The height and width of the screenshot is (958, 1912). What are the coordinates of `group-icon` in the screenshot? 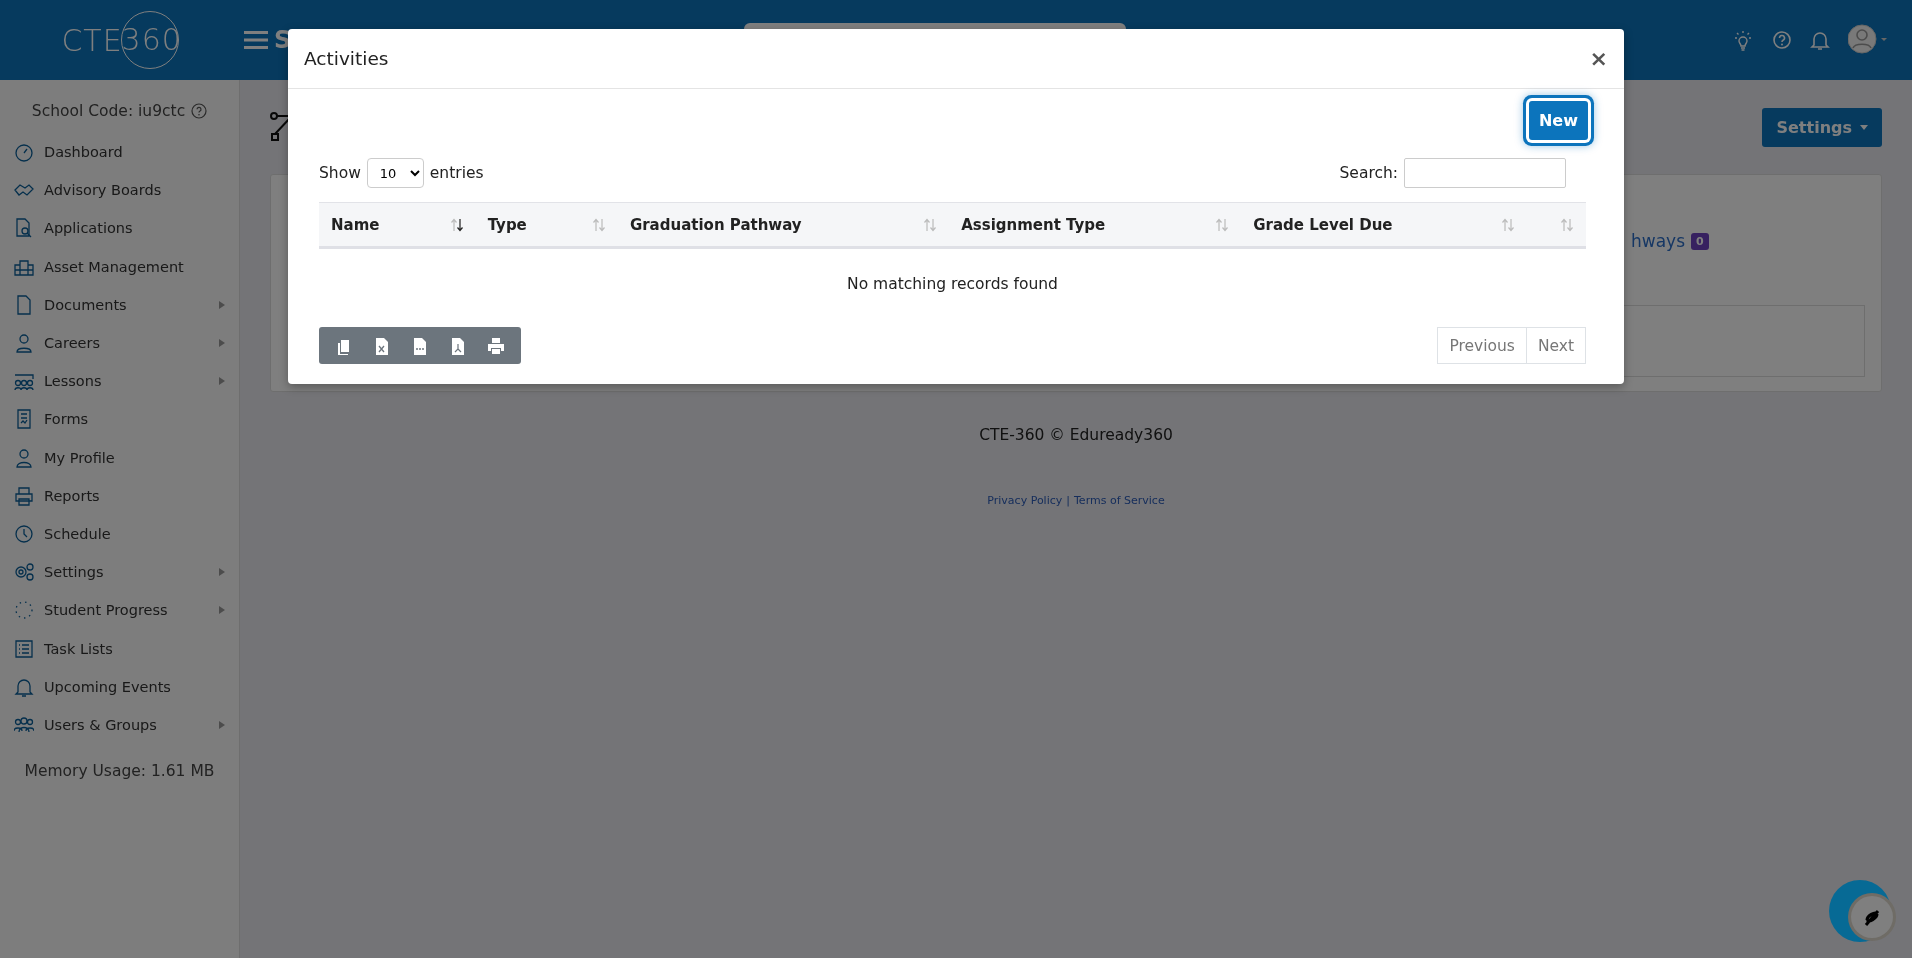 It's located at (24, 381).